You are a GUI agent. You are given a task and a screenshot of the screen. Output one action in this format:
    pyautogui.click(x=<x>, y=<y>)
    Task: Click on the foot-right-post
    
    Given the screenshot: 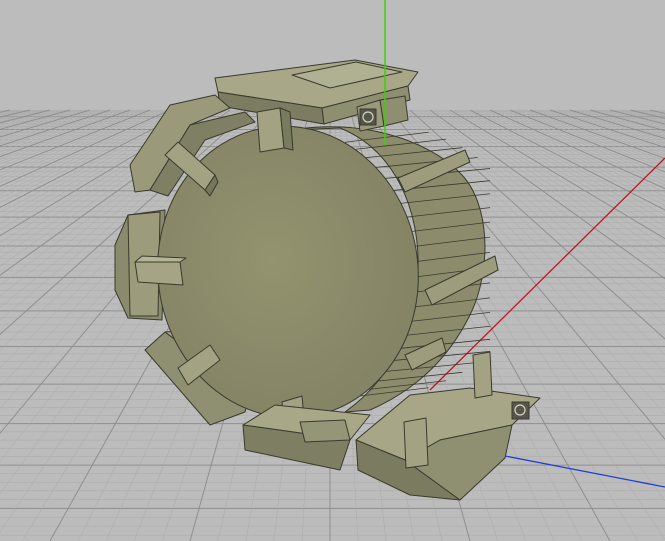 What is the action you would take?
    pyautogui.click(x=482, y=375)
    